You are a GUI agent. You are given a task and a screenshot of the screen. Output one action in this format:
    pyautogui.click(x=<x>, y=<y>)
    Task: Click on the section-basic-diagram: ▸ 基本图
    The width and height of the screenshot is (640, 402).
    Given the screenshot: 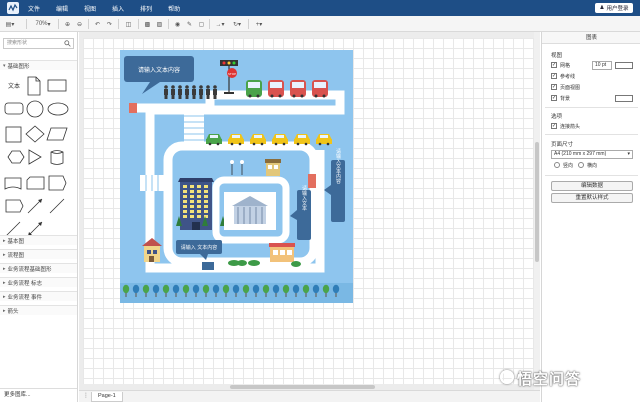 What is the action you would take?
    pyautogui.click(x=38, y=240)
    